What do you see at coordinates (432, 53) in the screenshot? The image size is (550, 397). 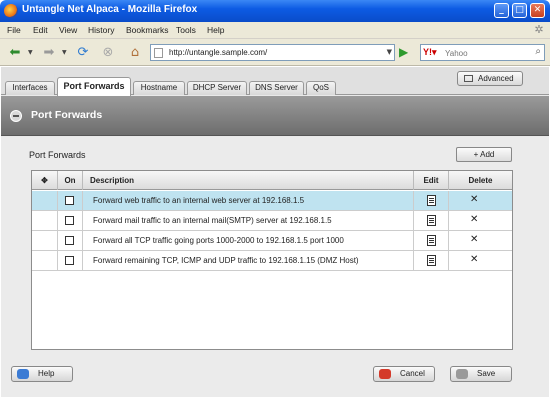 I see `yahoo-engine-icon: Y!▾` at bounding box center [432, 53].